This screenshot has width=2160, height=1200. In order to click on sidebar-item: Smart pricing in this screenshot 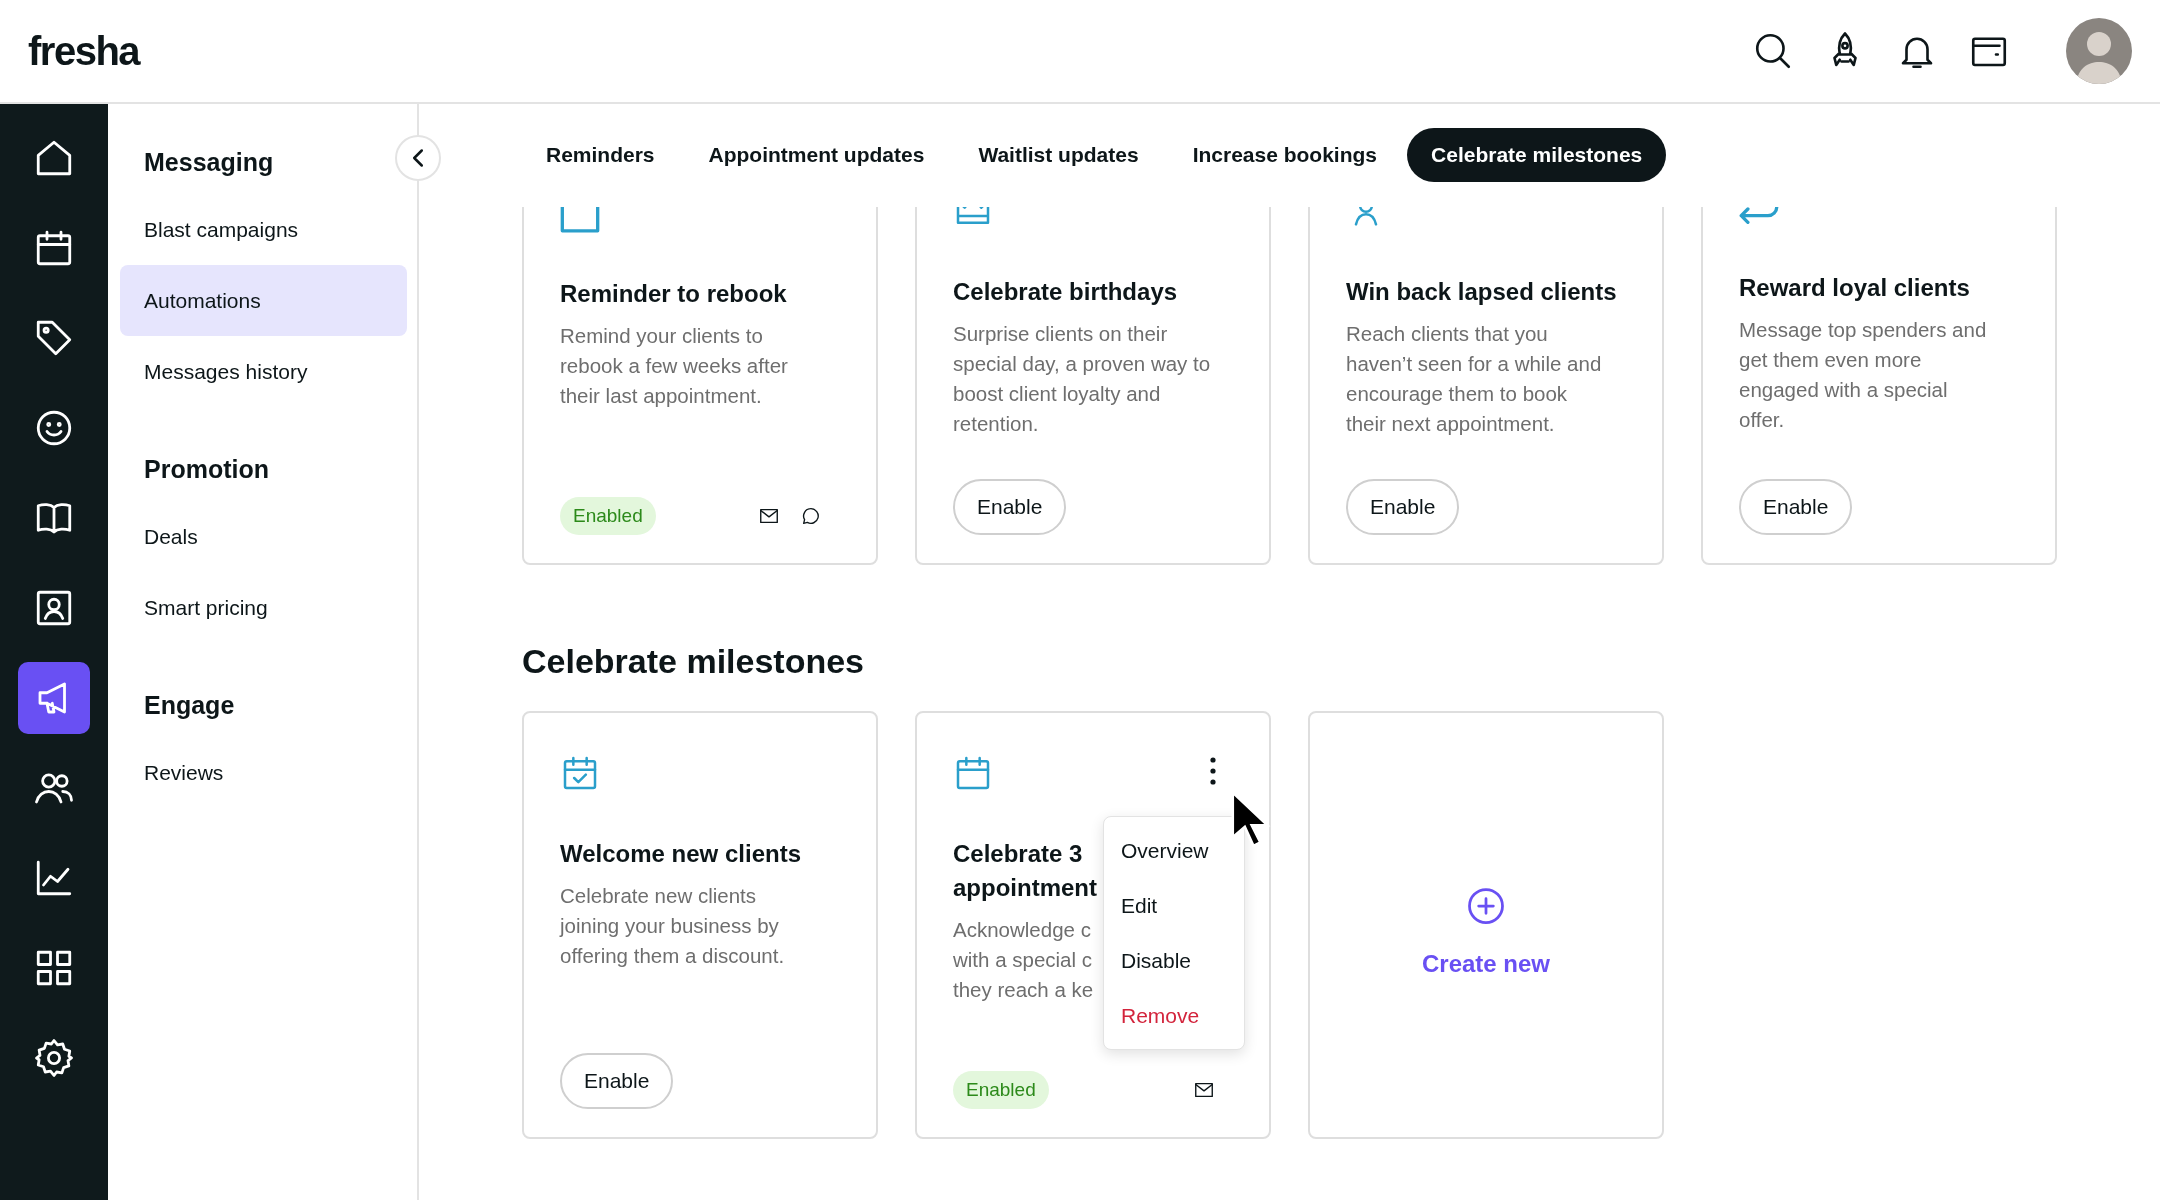, I will do `click(263, 607)`.